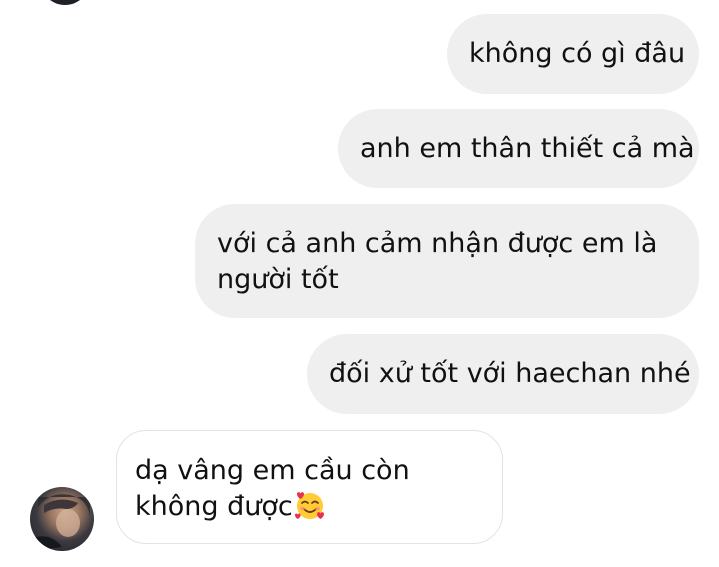 The height and width of the screenshot is (567, 719). I want to click on message-bubble-sent: đối xử tốt với haechan nhé, so click(503, 374).